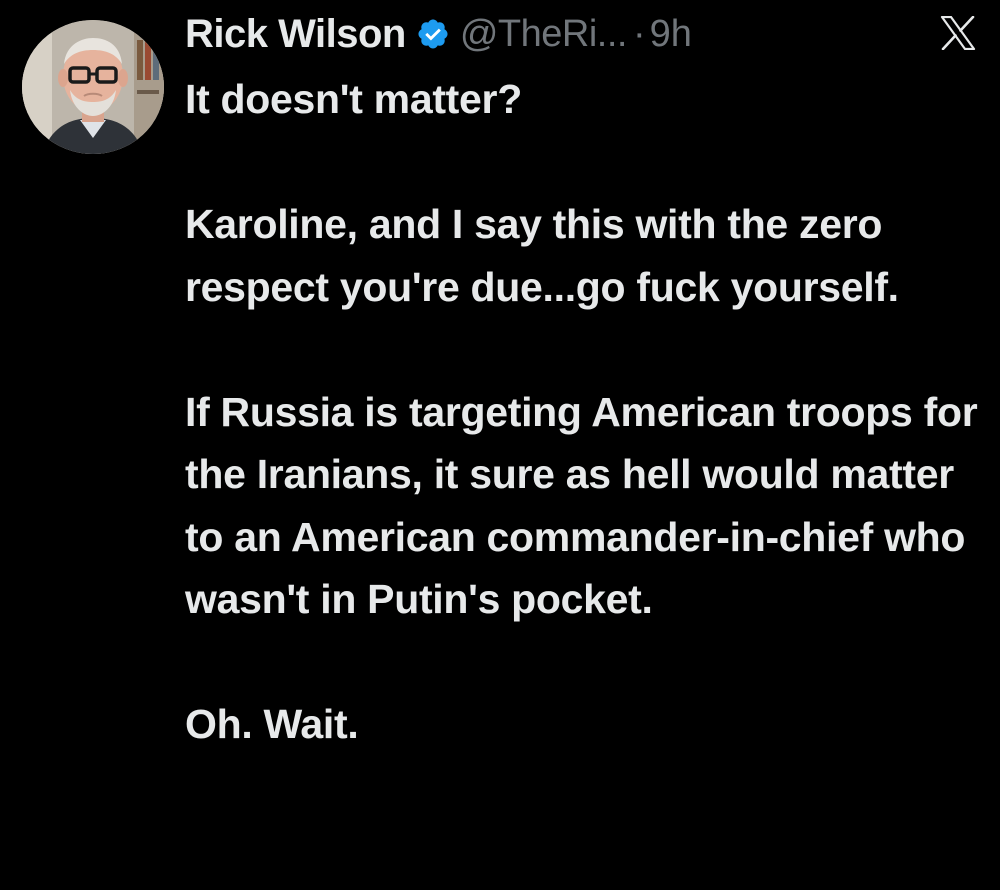 The image size is (1000, 890). Describe the element at coordinates (295, 34) in the screenshot. I see `author-name: Rick Wilson` at that location.